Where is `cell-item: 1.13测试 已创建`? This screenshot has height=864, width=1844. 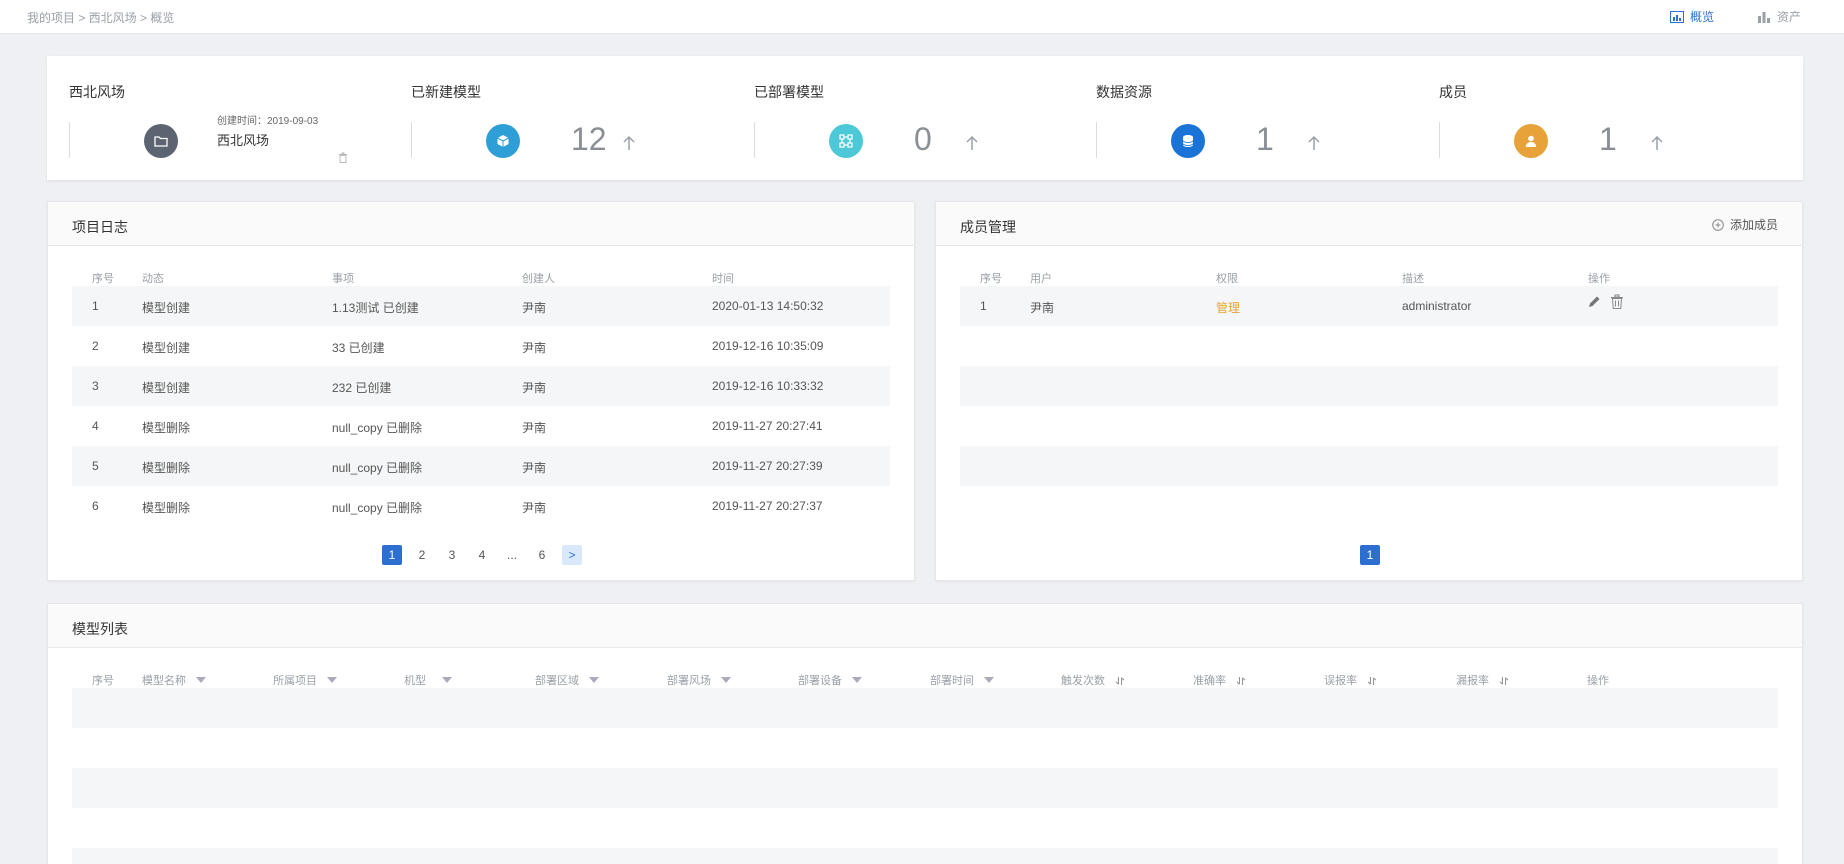
cell-item: 1.13测试 已创建 is located at coordinates (375, 308).